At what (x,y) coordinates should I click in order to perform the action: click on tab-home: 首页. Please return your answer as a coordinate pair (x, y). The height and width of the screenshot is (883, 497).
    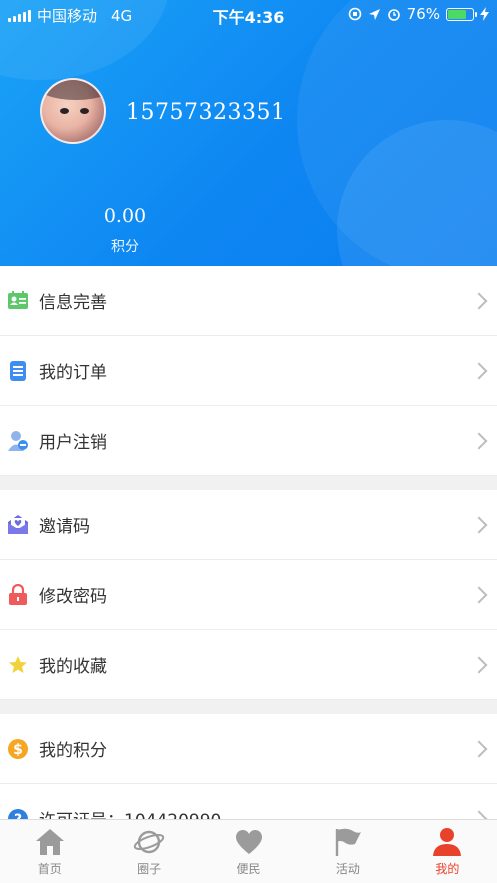
    Looking at the image, I should click on (49, 851).